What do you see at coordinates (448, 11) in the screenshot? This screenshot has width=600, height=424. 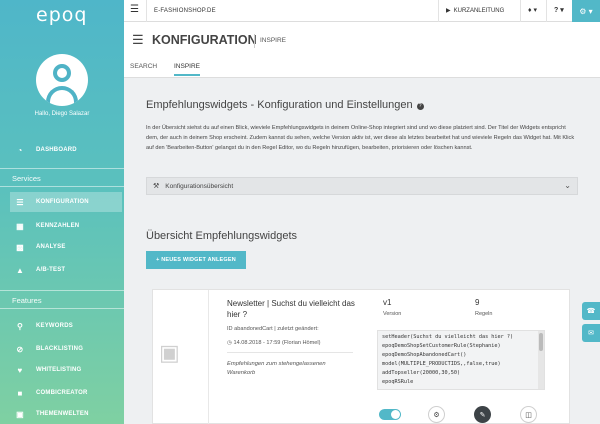 I see `play-icon: ▶` at bounding box center [448, 11].